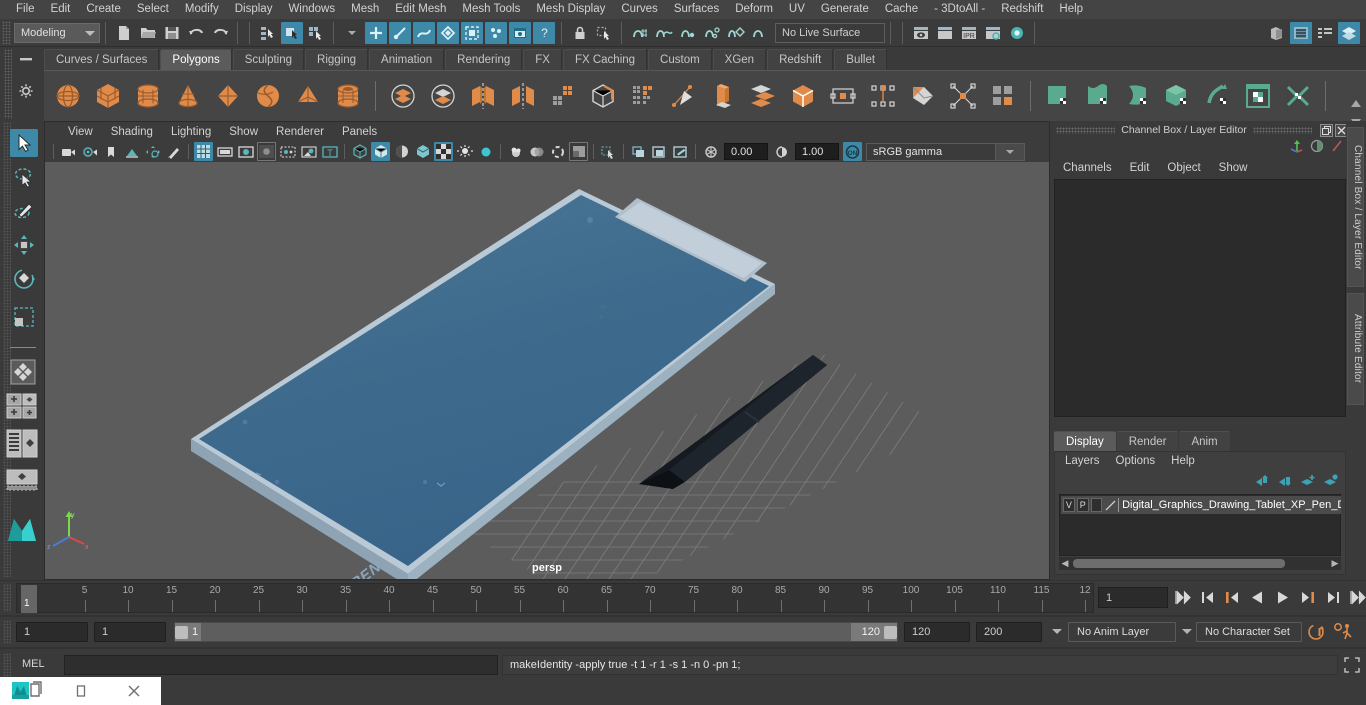  I want to click on command-language-label: MEL, so click(33, 664).